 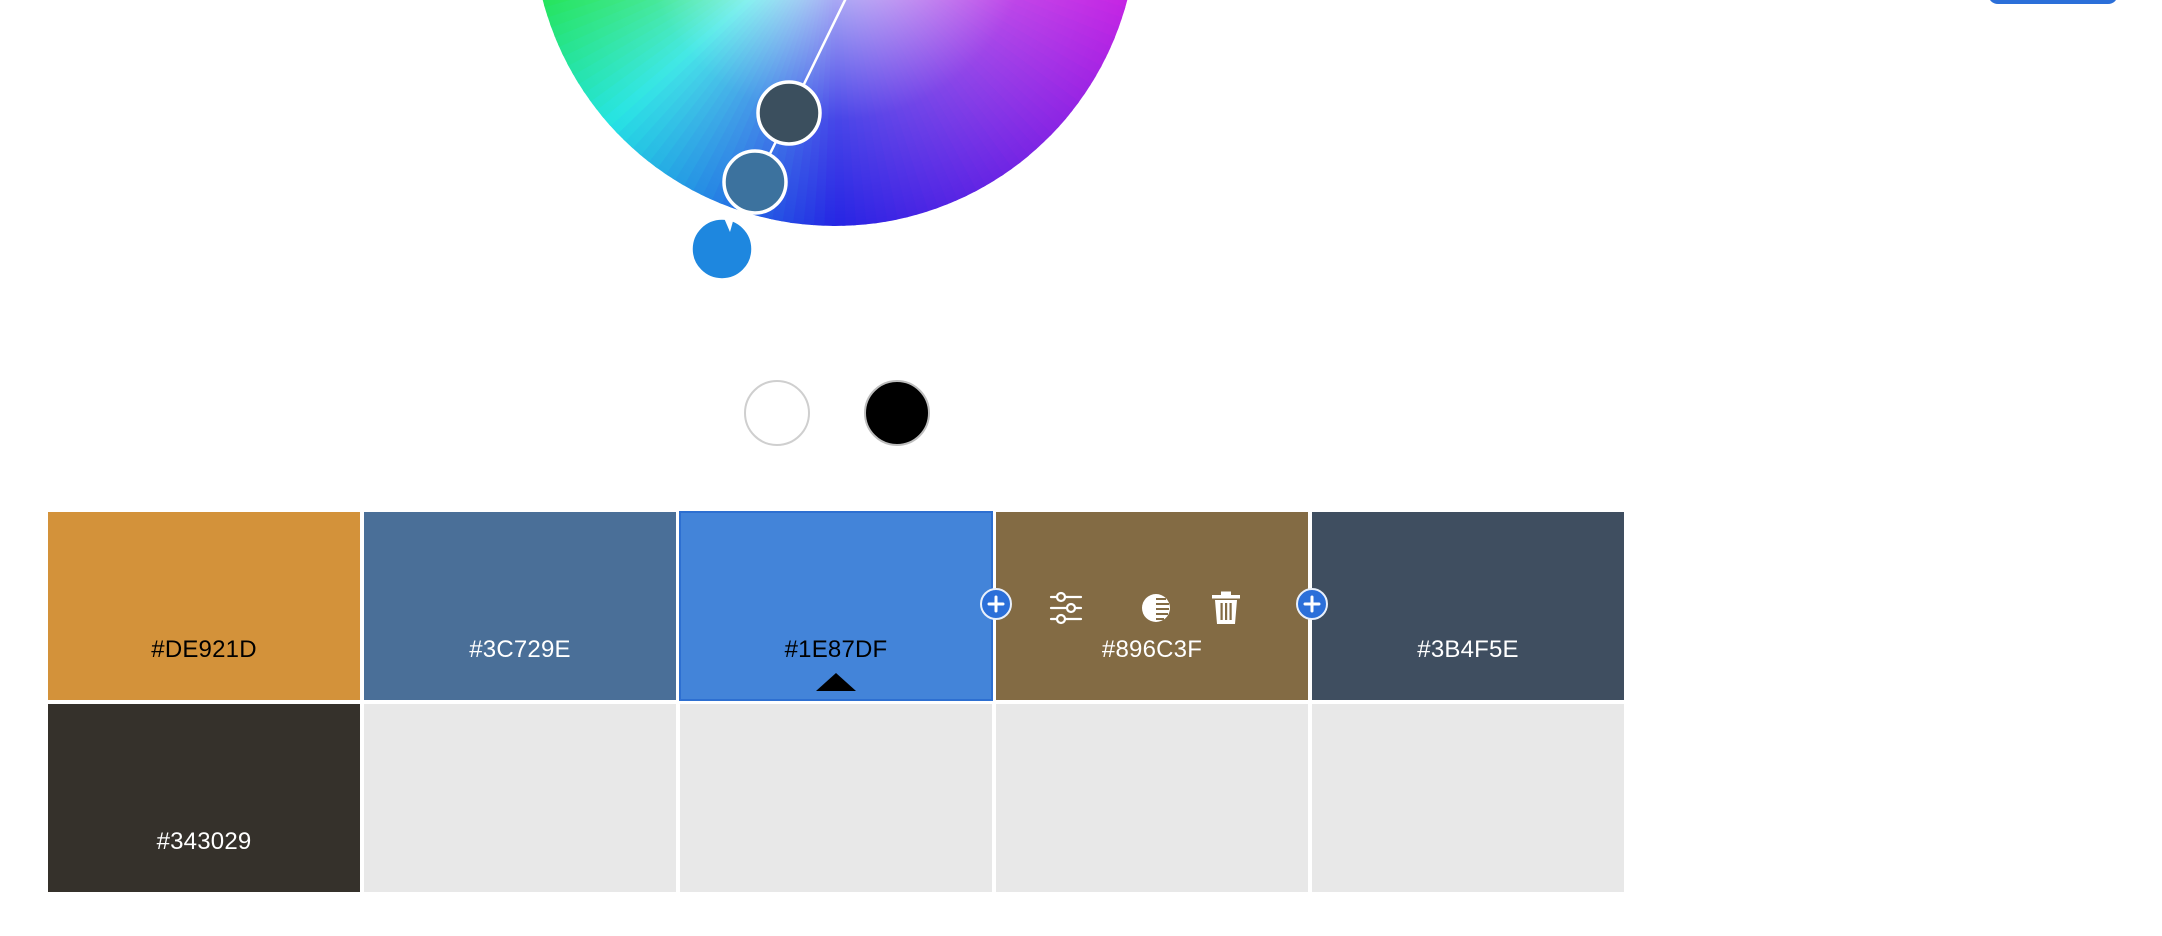 I want to click on palette-swatch: #3C729E, so click(x=520, y=606).